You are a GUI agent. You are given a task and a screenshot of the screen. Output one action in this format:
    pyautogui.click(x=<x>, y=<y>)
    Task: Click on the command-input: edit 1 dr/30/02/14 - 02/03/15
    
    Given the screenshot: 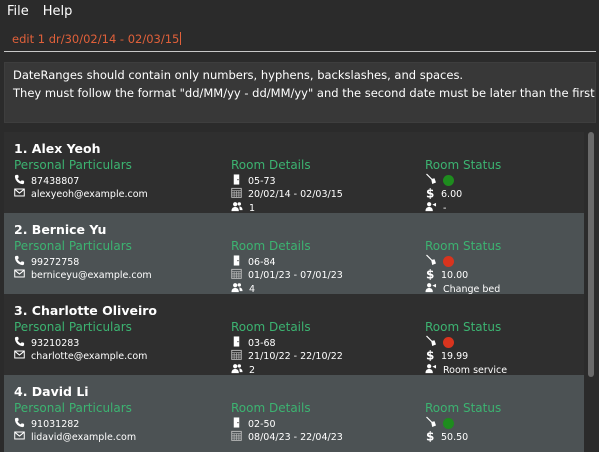 What is the action you would take?
    pyautogui.click(x=300, y=39)
    